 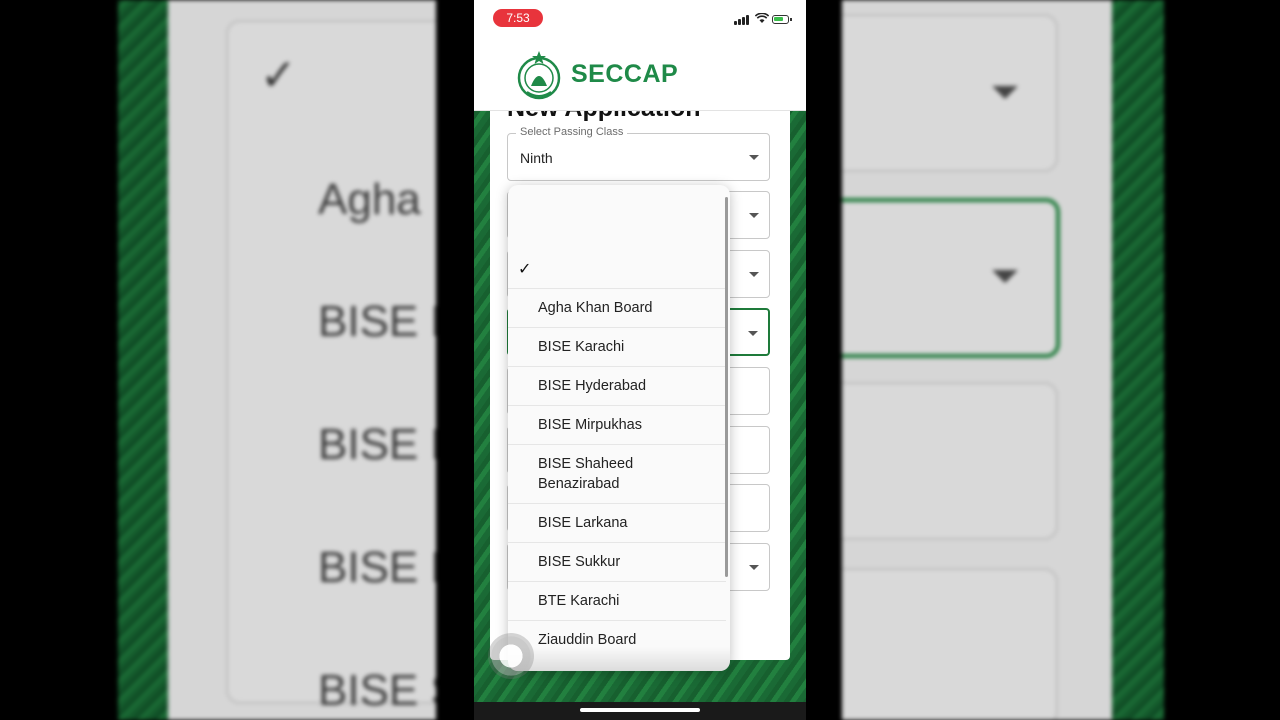 I want to click on app-brand-name: SECCAP, so click(x=625, y=74).